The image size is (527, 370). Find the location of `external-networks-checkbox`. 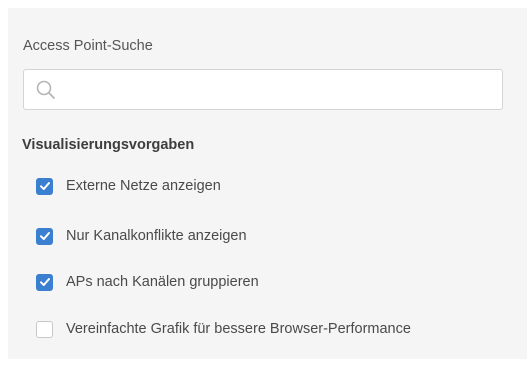

external-networks-checkbox is located at coordinates (44, 186).